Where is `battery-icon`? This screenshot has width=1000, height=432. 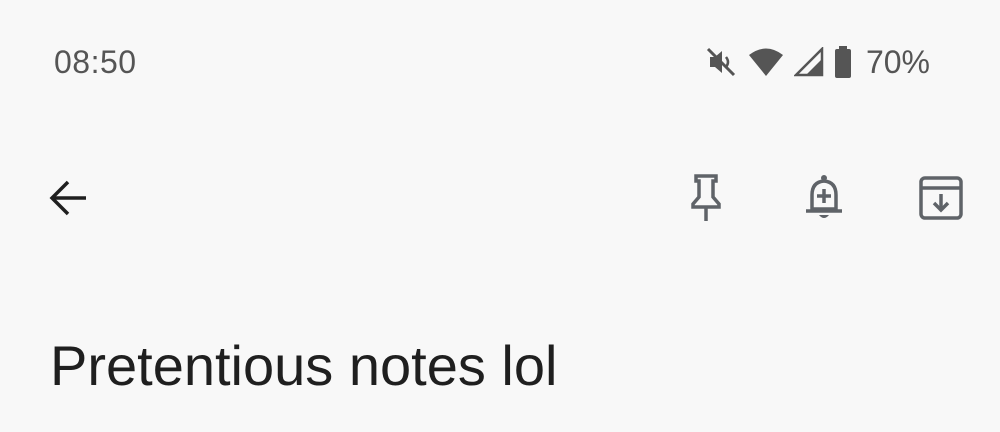 battery-icon is located at coordinates (843, 62).